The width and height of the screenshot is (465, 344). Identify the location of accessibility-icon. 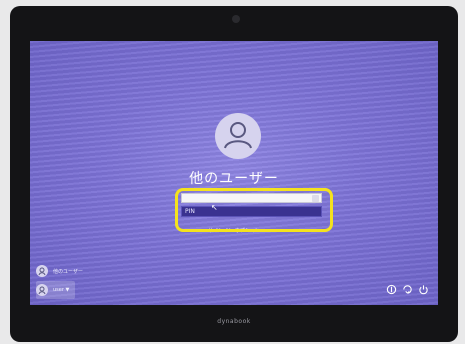
(391, 289).